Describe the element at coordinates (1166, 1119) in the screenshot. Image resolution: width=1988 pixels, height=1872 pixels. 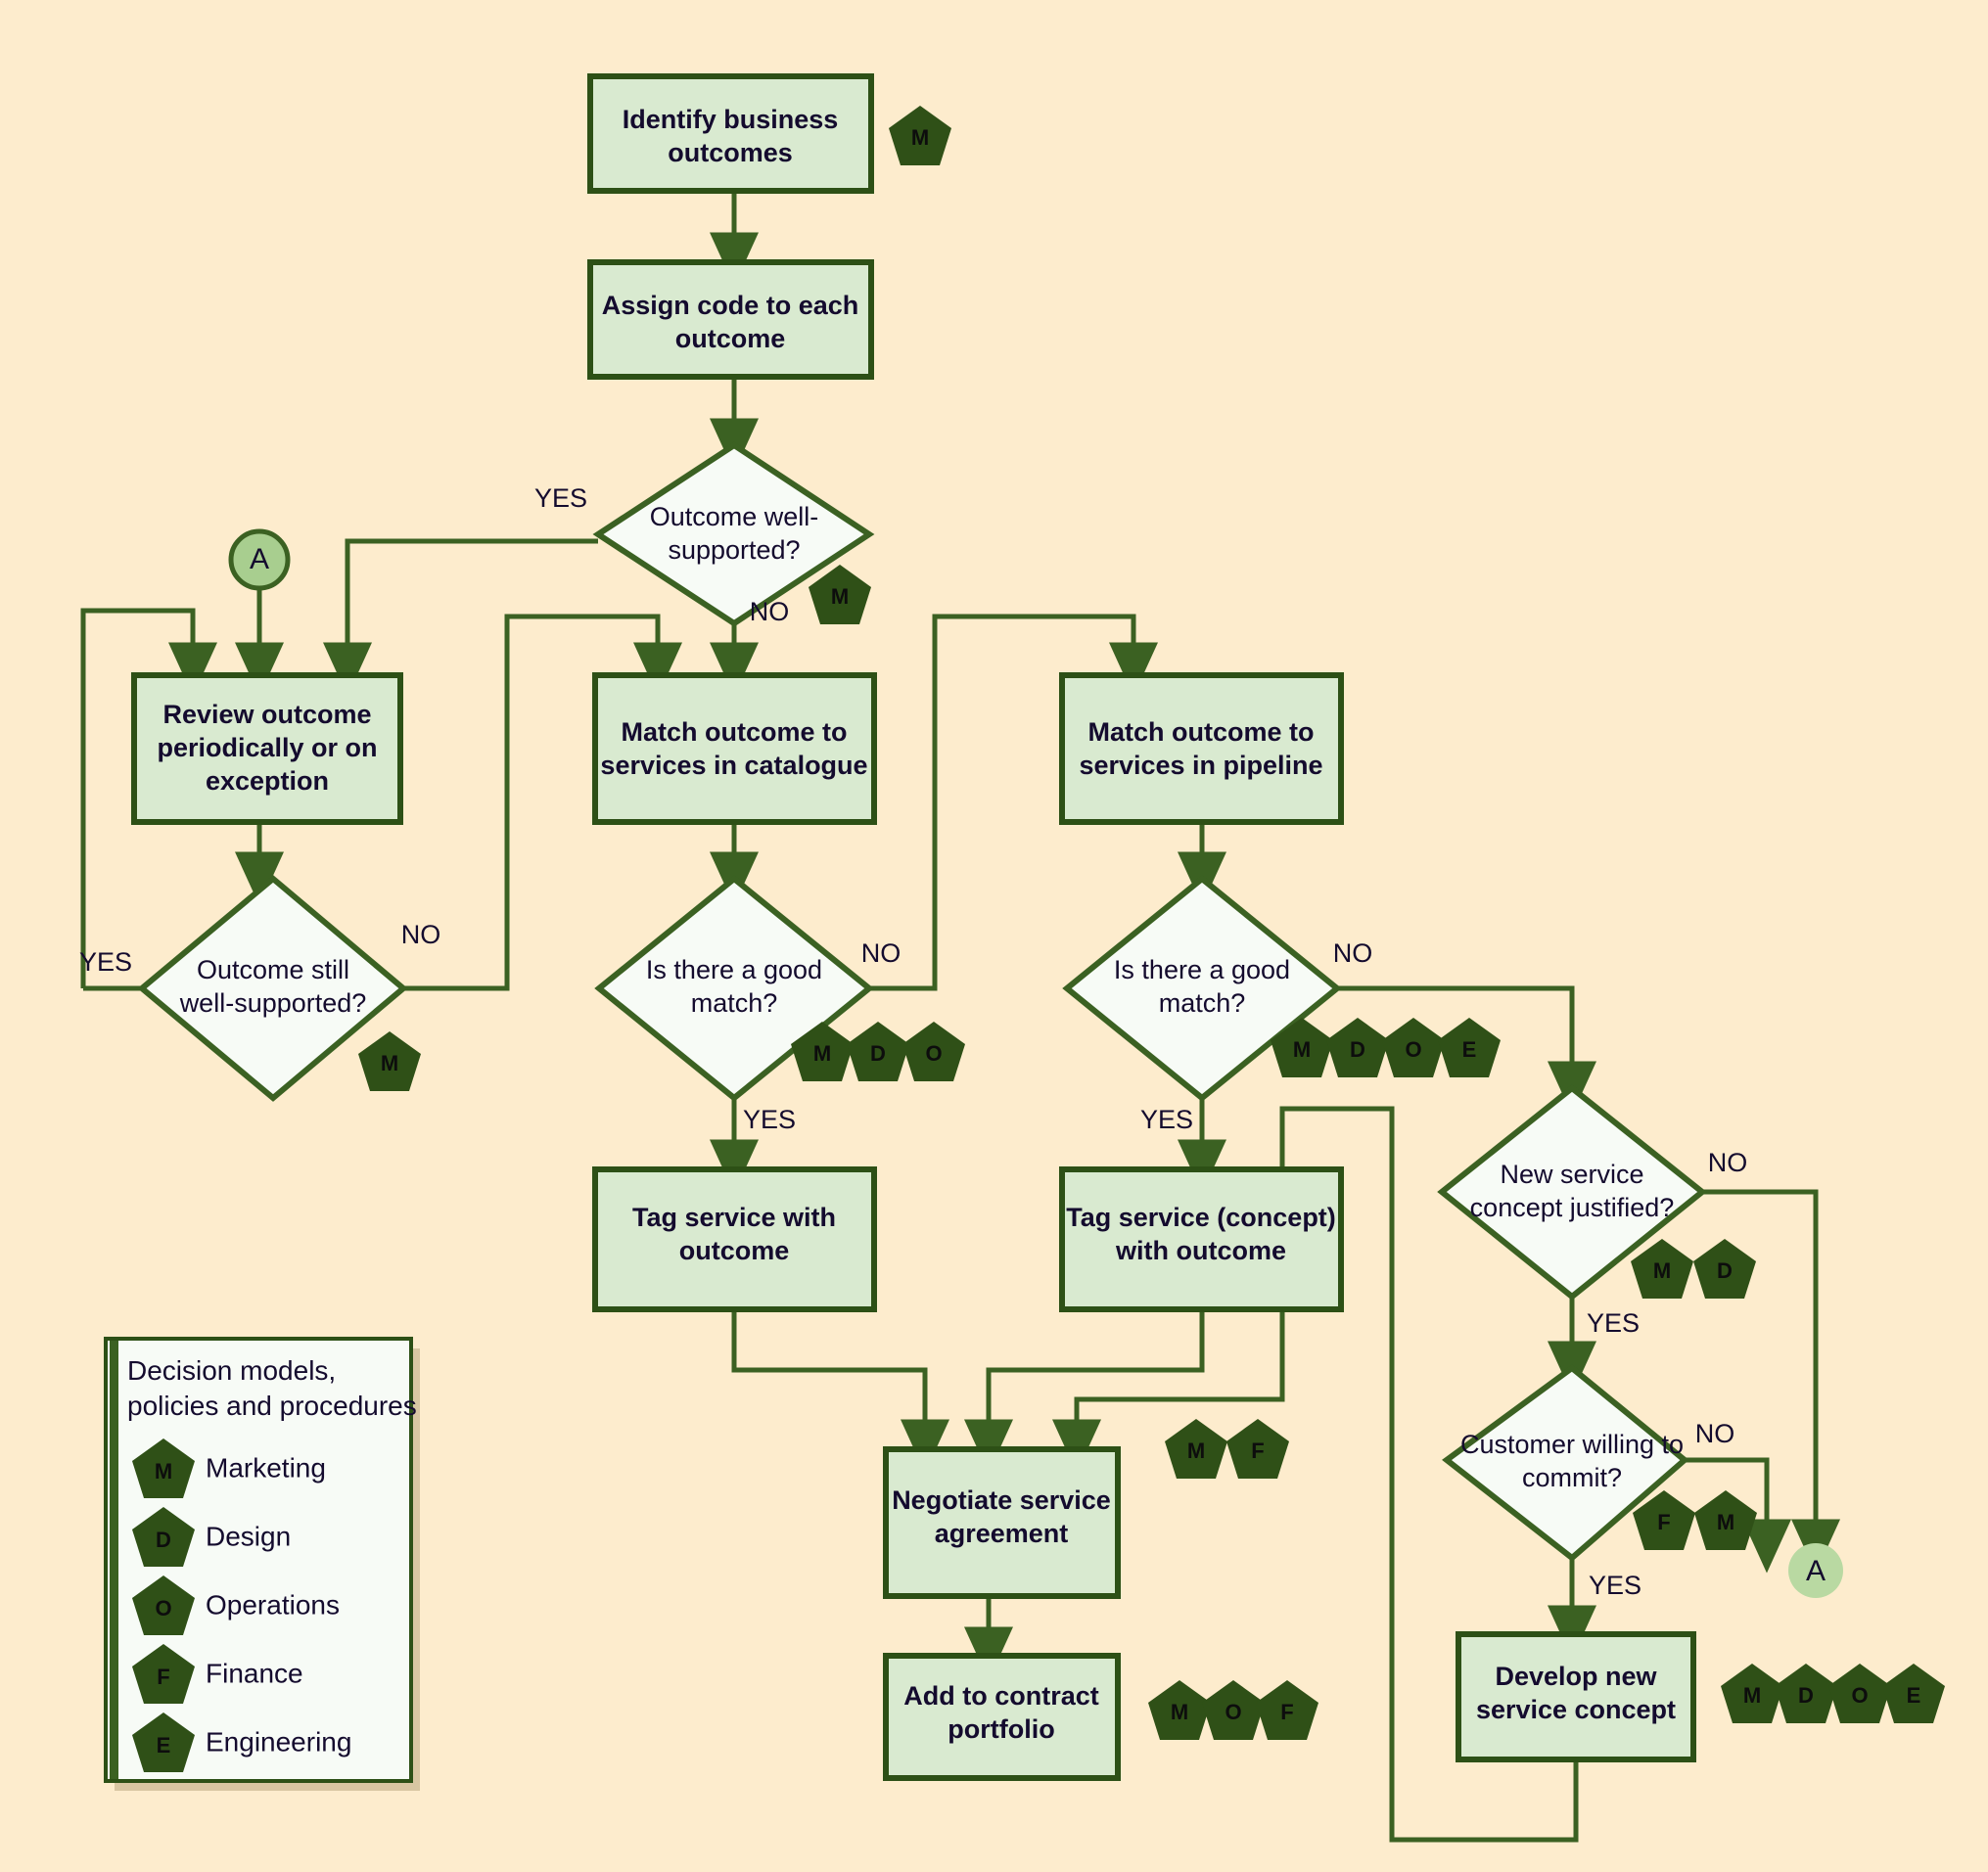
I see `label-pipeline-yes: YES` at that location.